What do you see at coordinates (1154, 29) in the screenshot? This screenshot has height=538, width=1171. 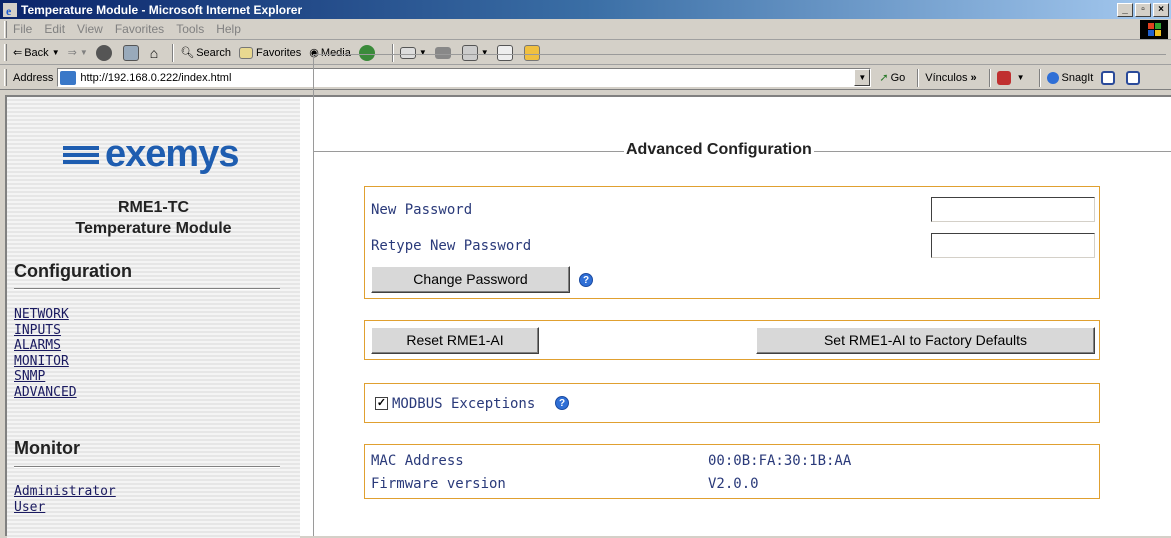 I see `windows-logo-icon` at bounding box center [1154, 29].